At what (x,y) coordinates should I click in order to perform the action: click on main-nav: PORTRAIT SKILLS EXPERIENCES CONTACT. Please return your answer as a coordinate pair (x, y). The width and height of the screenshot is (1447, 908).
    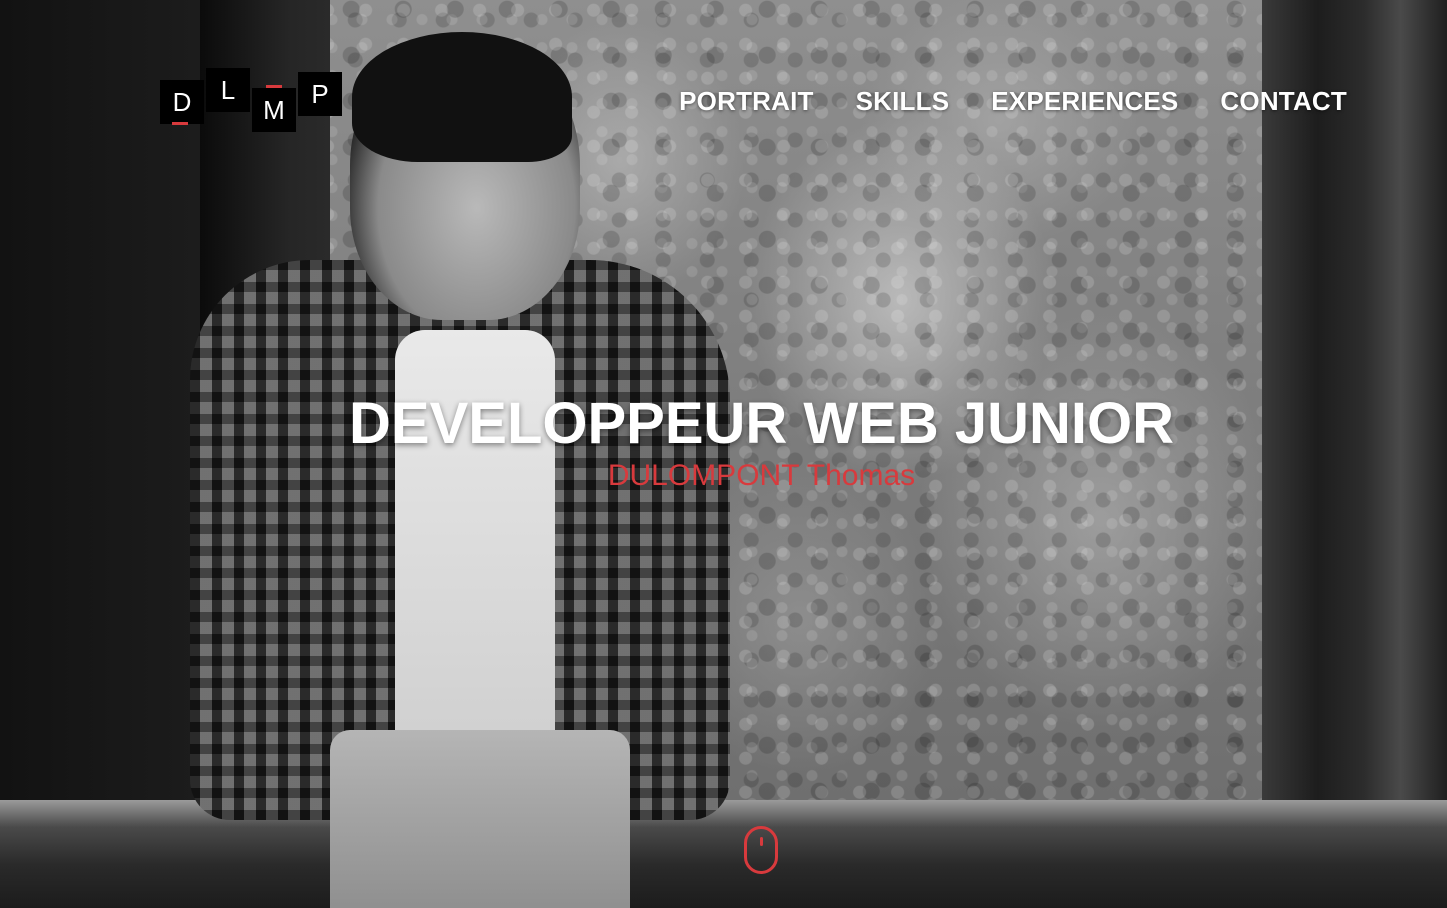
    Looking at the image, I should click on (1013, 101).